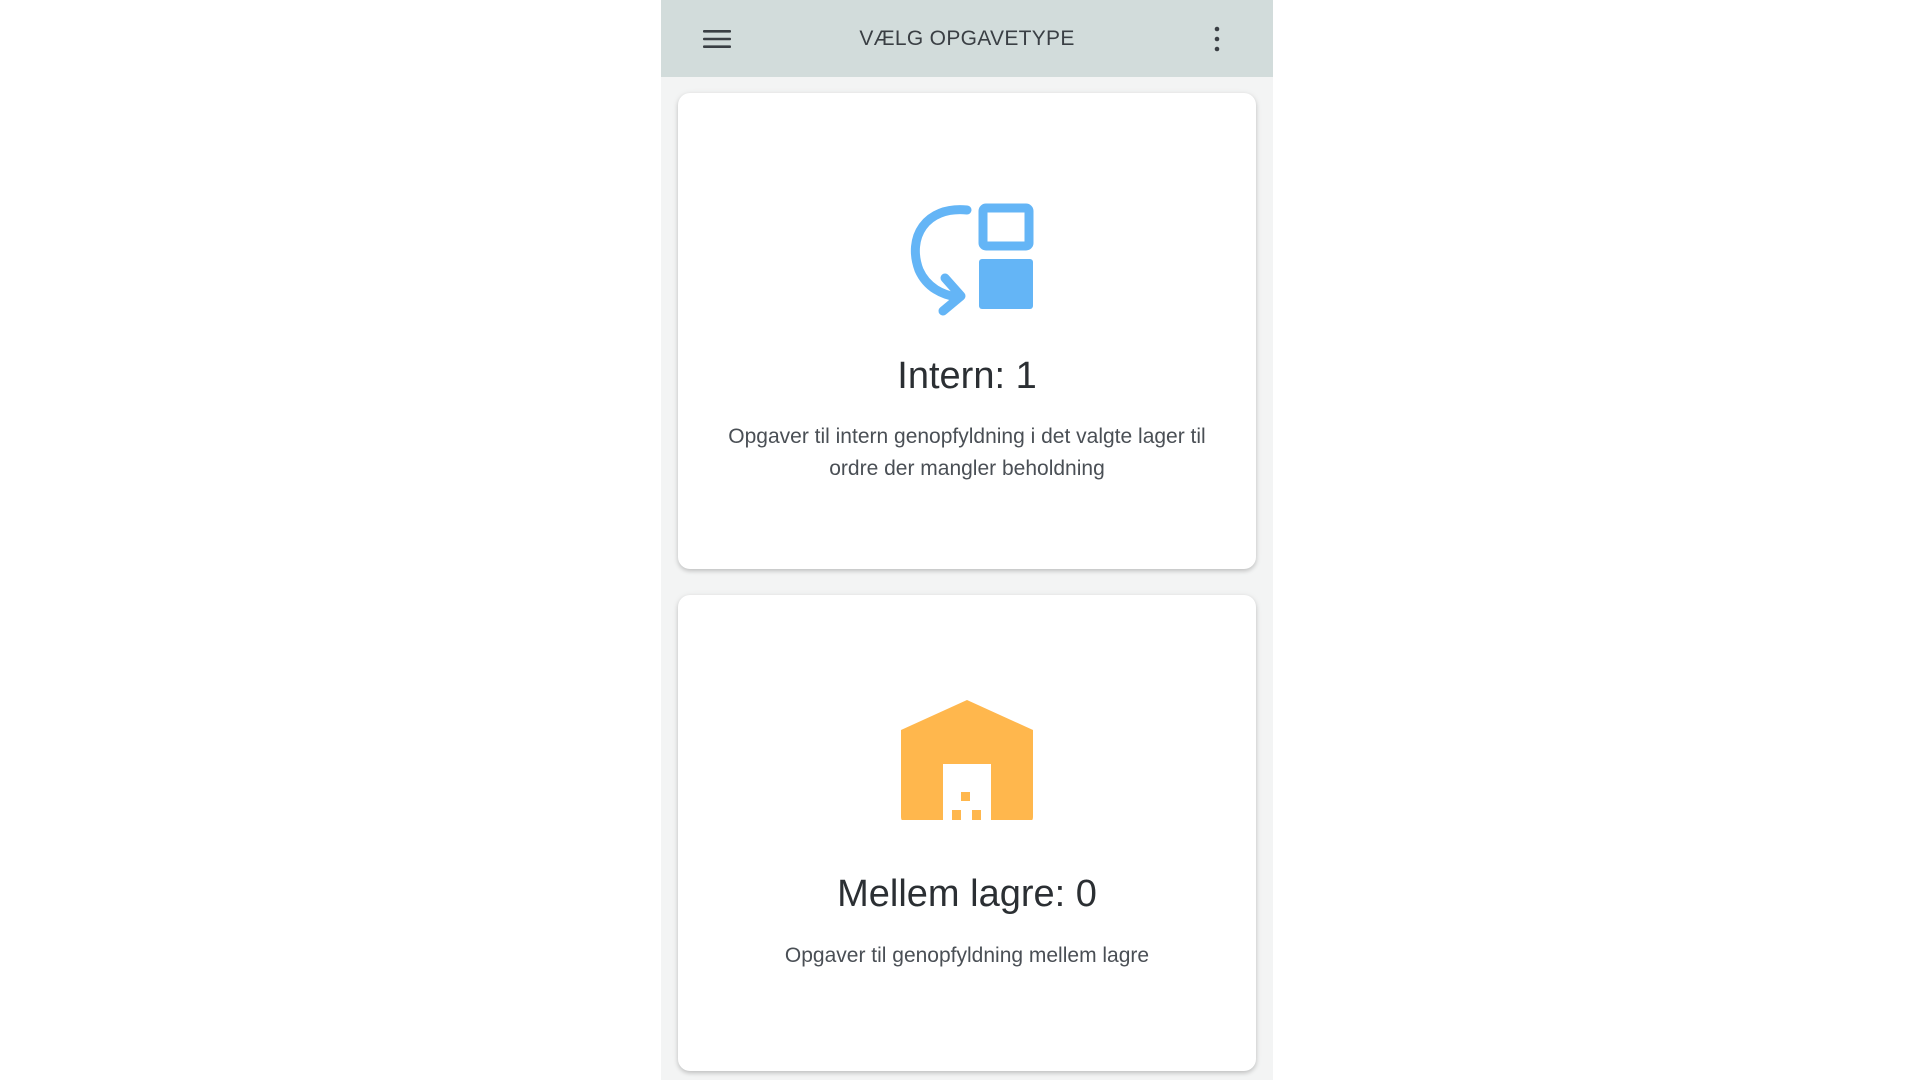  I want to click on app-bar: VÆLG OPGAVETYPE, so click(967, 38).